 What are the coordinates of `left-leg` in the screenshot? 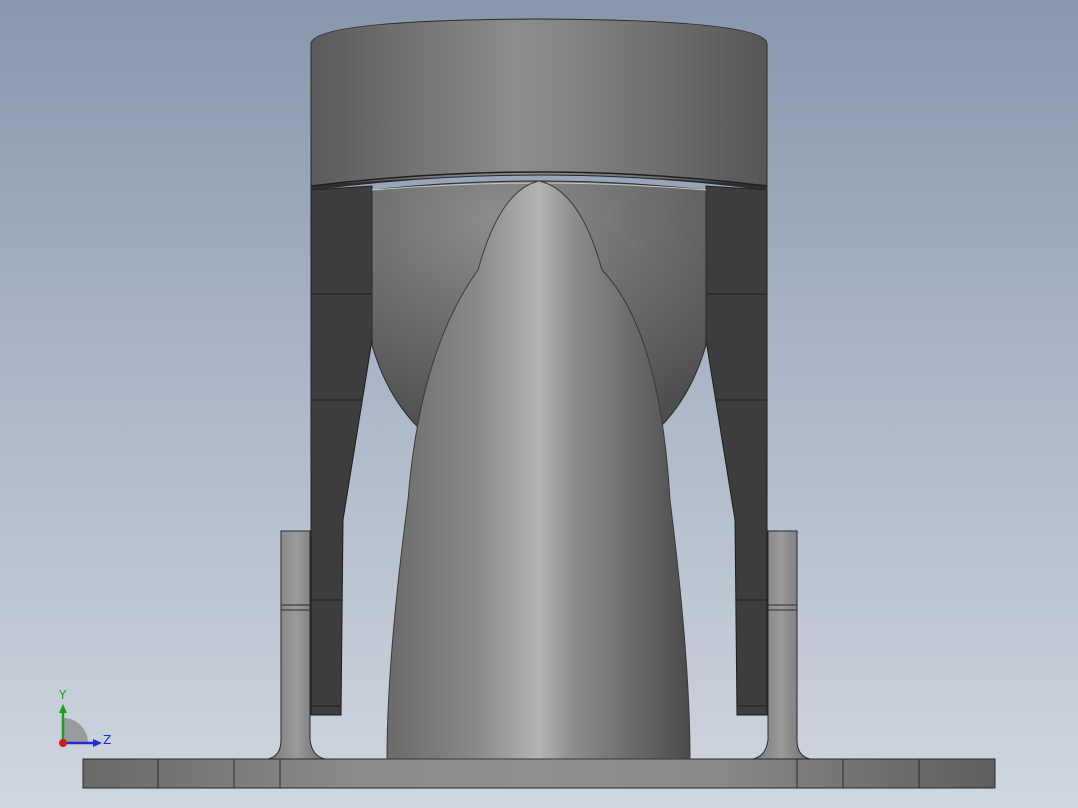 It's located at (341, 450).